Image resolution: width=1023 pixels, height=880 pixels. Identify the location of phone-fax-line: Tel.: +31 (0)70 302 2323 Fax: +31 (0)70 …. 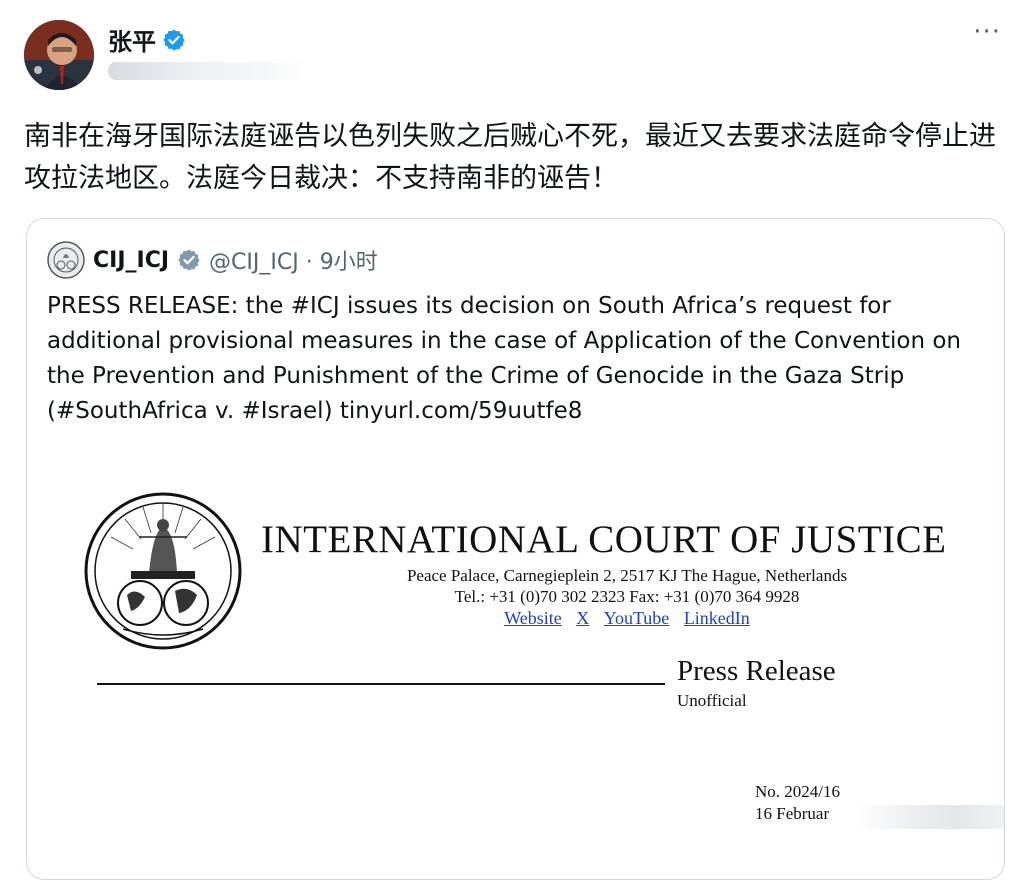
(627, 596).